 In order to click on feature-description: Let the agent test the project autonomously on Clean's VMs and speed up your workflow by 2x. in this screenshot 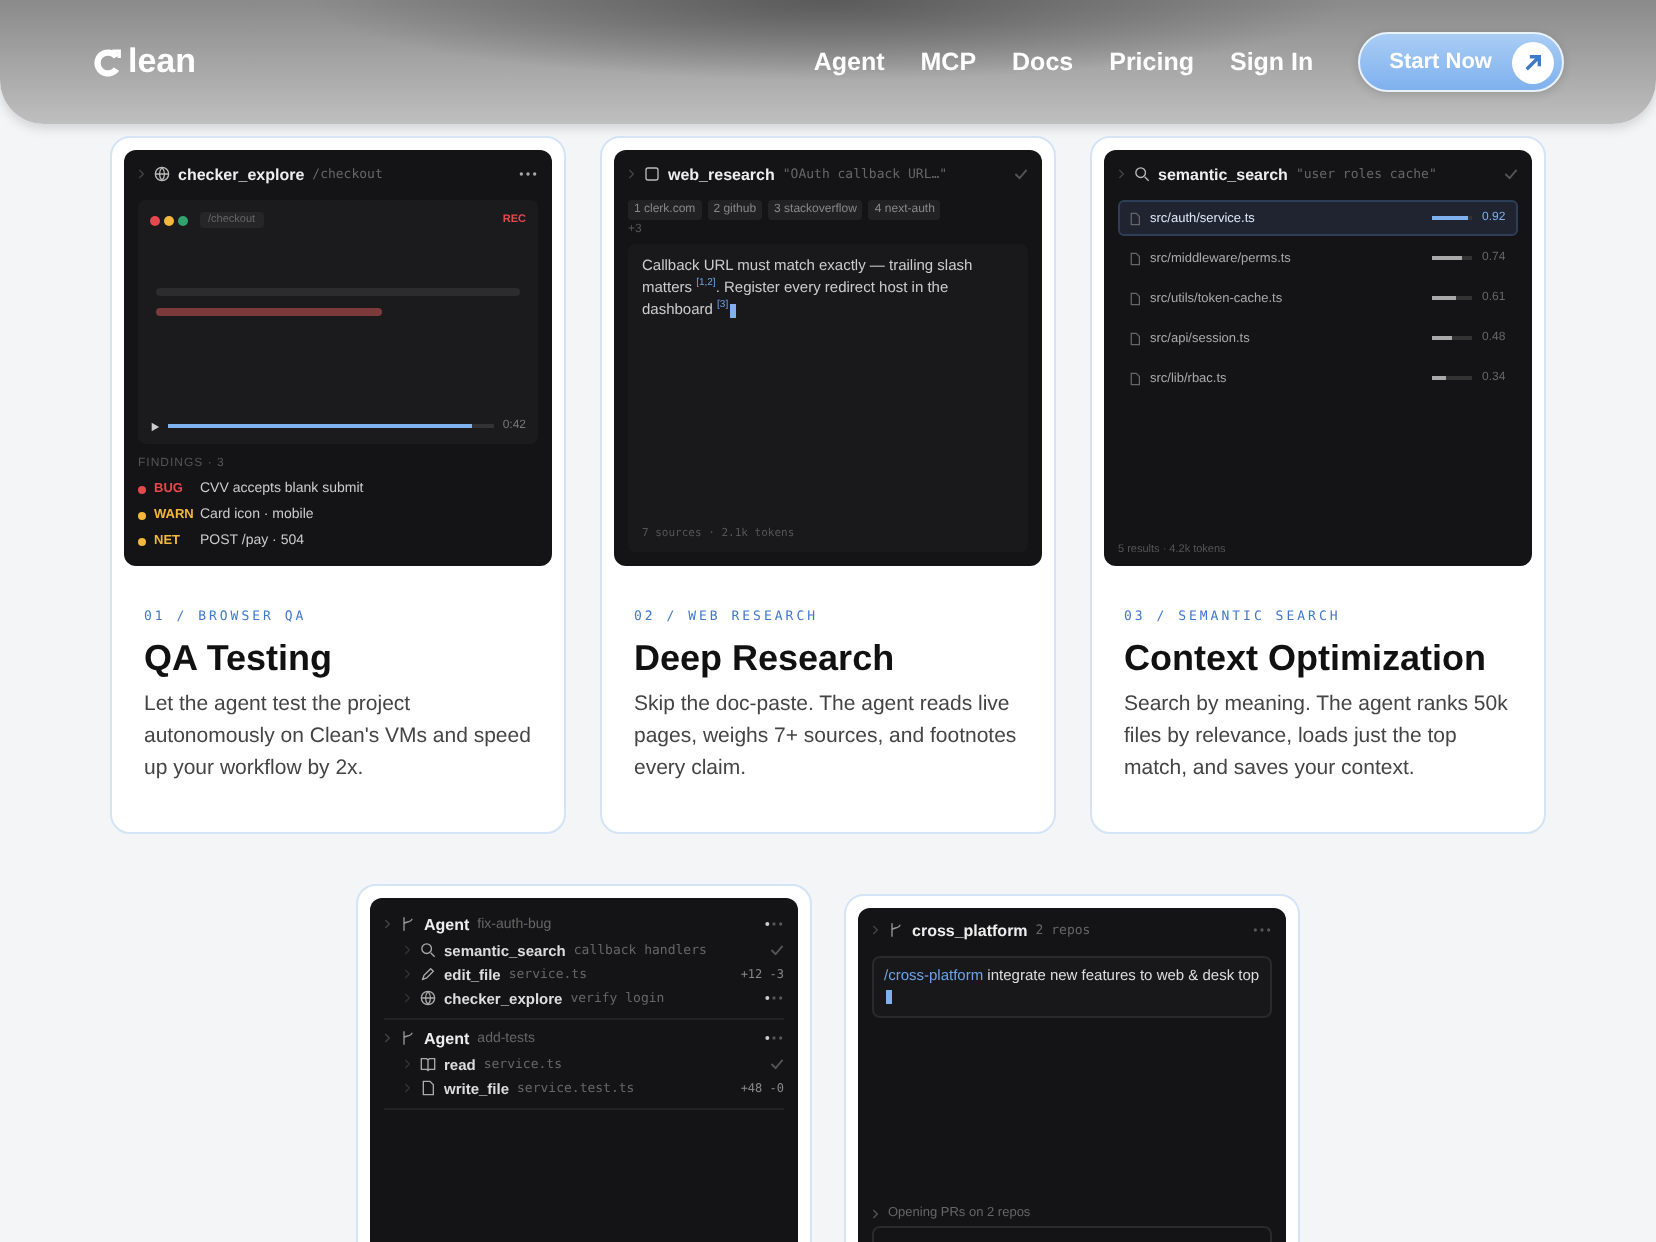, I will do `click(338, 736)`.